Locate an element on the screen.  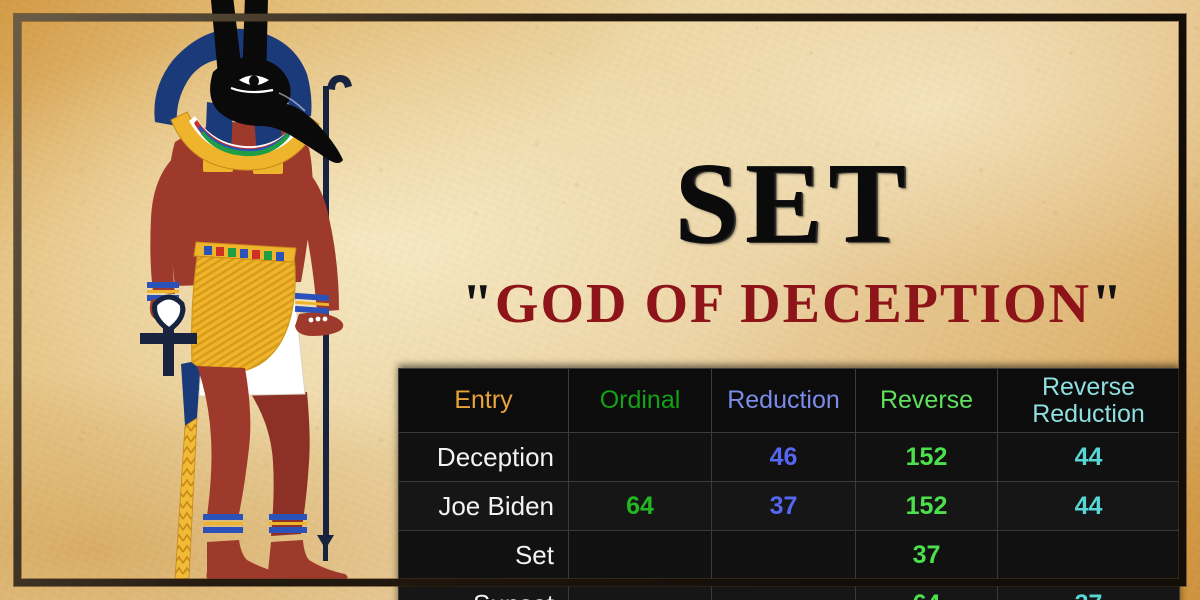
table-row: Set 37 is located at coordinates (789, 555).